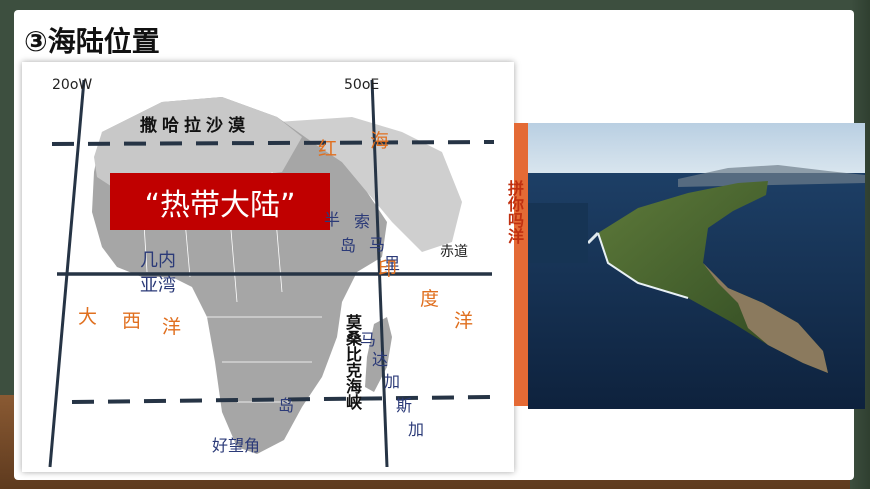  Describe the element at coordinates (328, 149) in the screenshot. I see `red-sea-label-1: 红` at that location.